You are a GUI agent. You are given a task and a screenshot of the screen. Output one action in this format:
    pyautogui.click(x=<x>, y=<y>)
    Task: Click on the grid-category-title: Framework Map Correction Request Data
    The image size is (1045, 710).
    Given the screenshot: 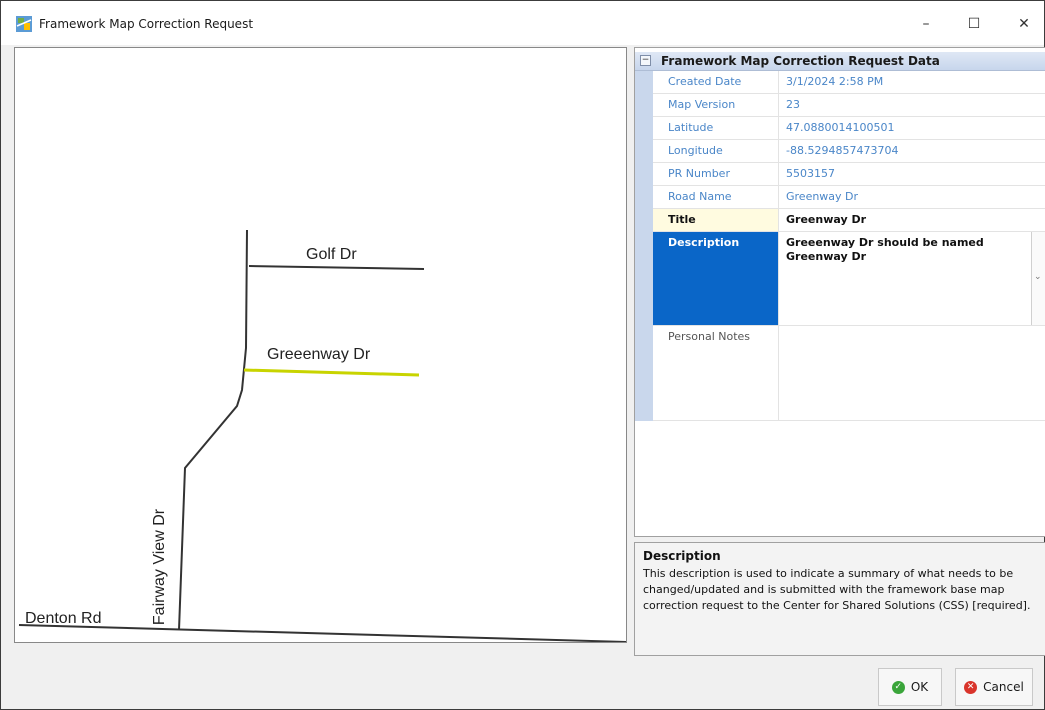 What is the action you would take?
    pyautogui.click(x=800, y=61)
    